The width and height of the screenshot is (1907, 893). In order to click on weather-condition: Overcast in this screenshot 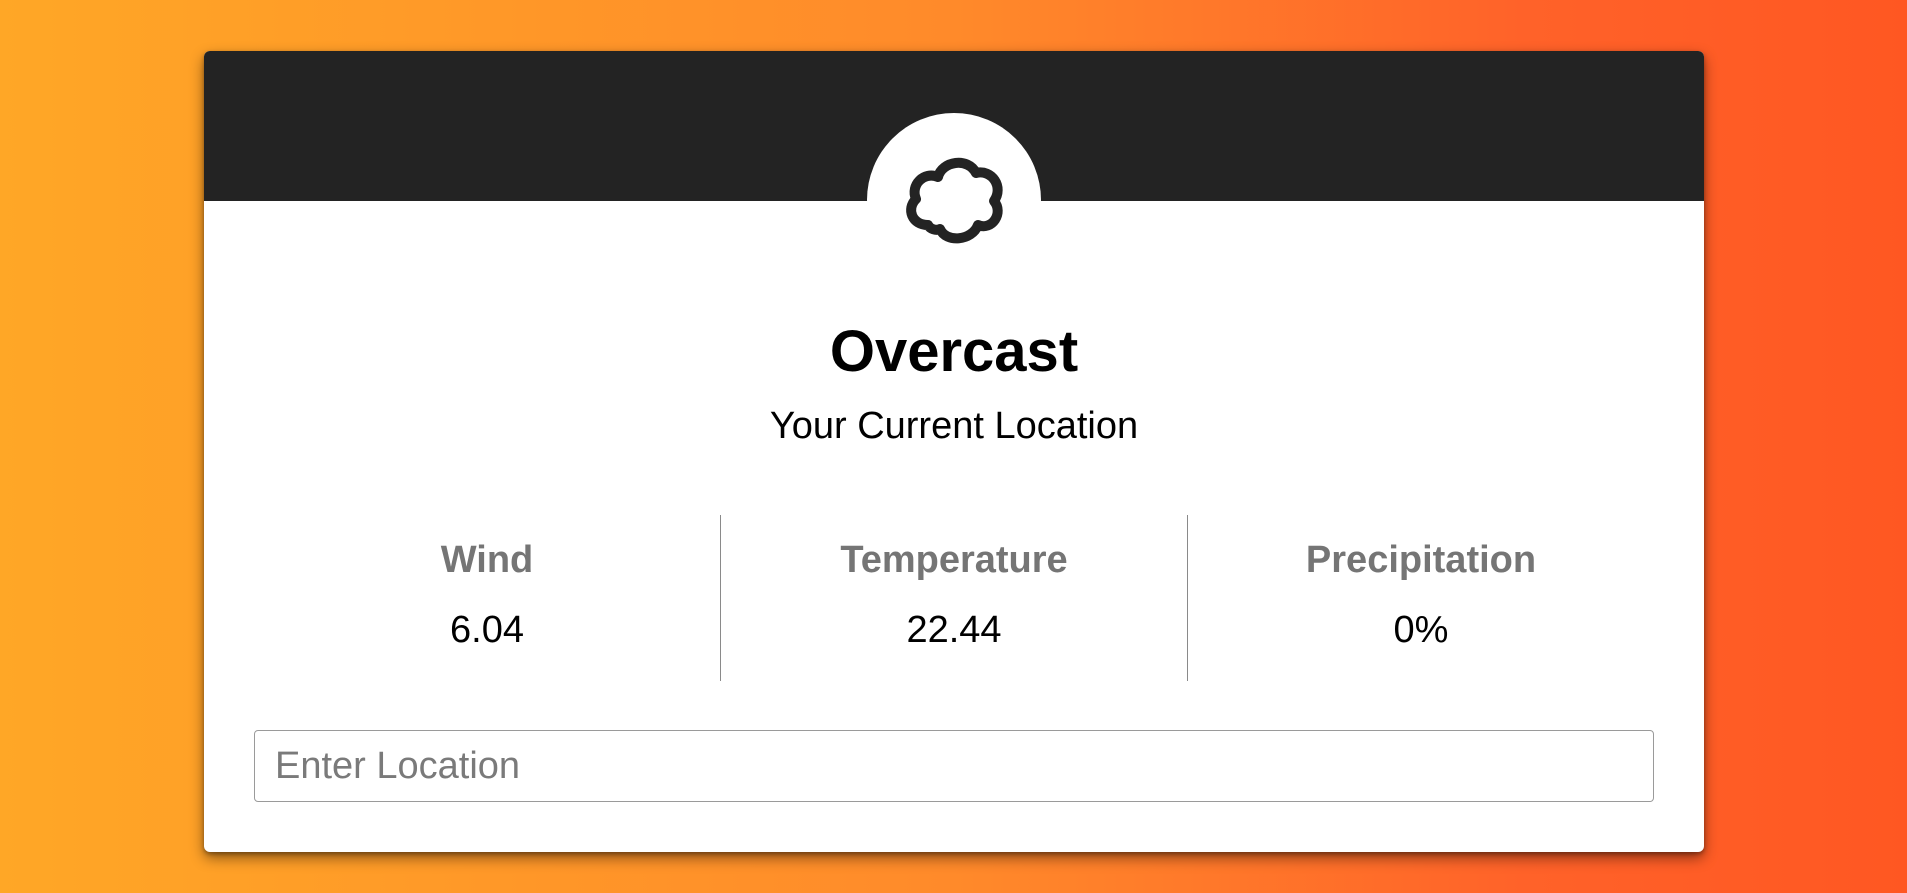, I will do `click(954, 351)`.